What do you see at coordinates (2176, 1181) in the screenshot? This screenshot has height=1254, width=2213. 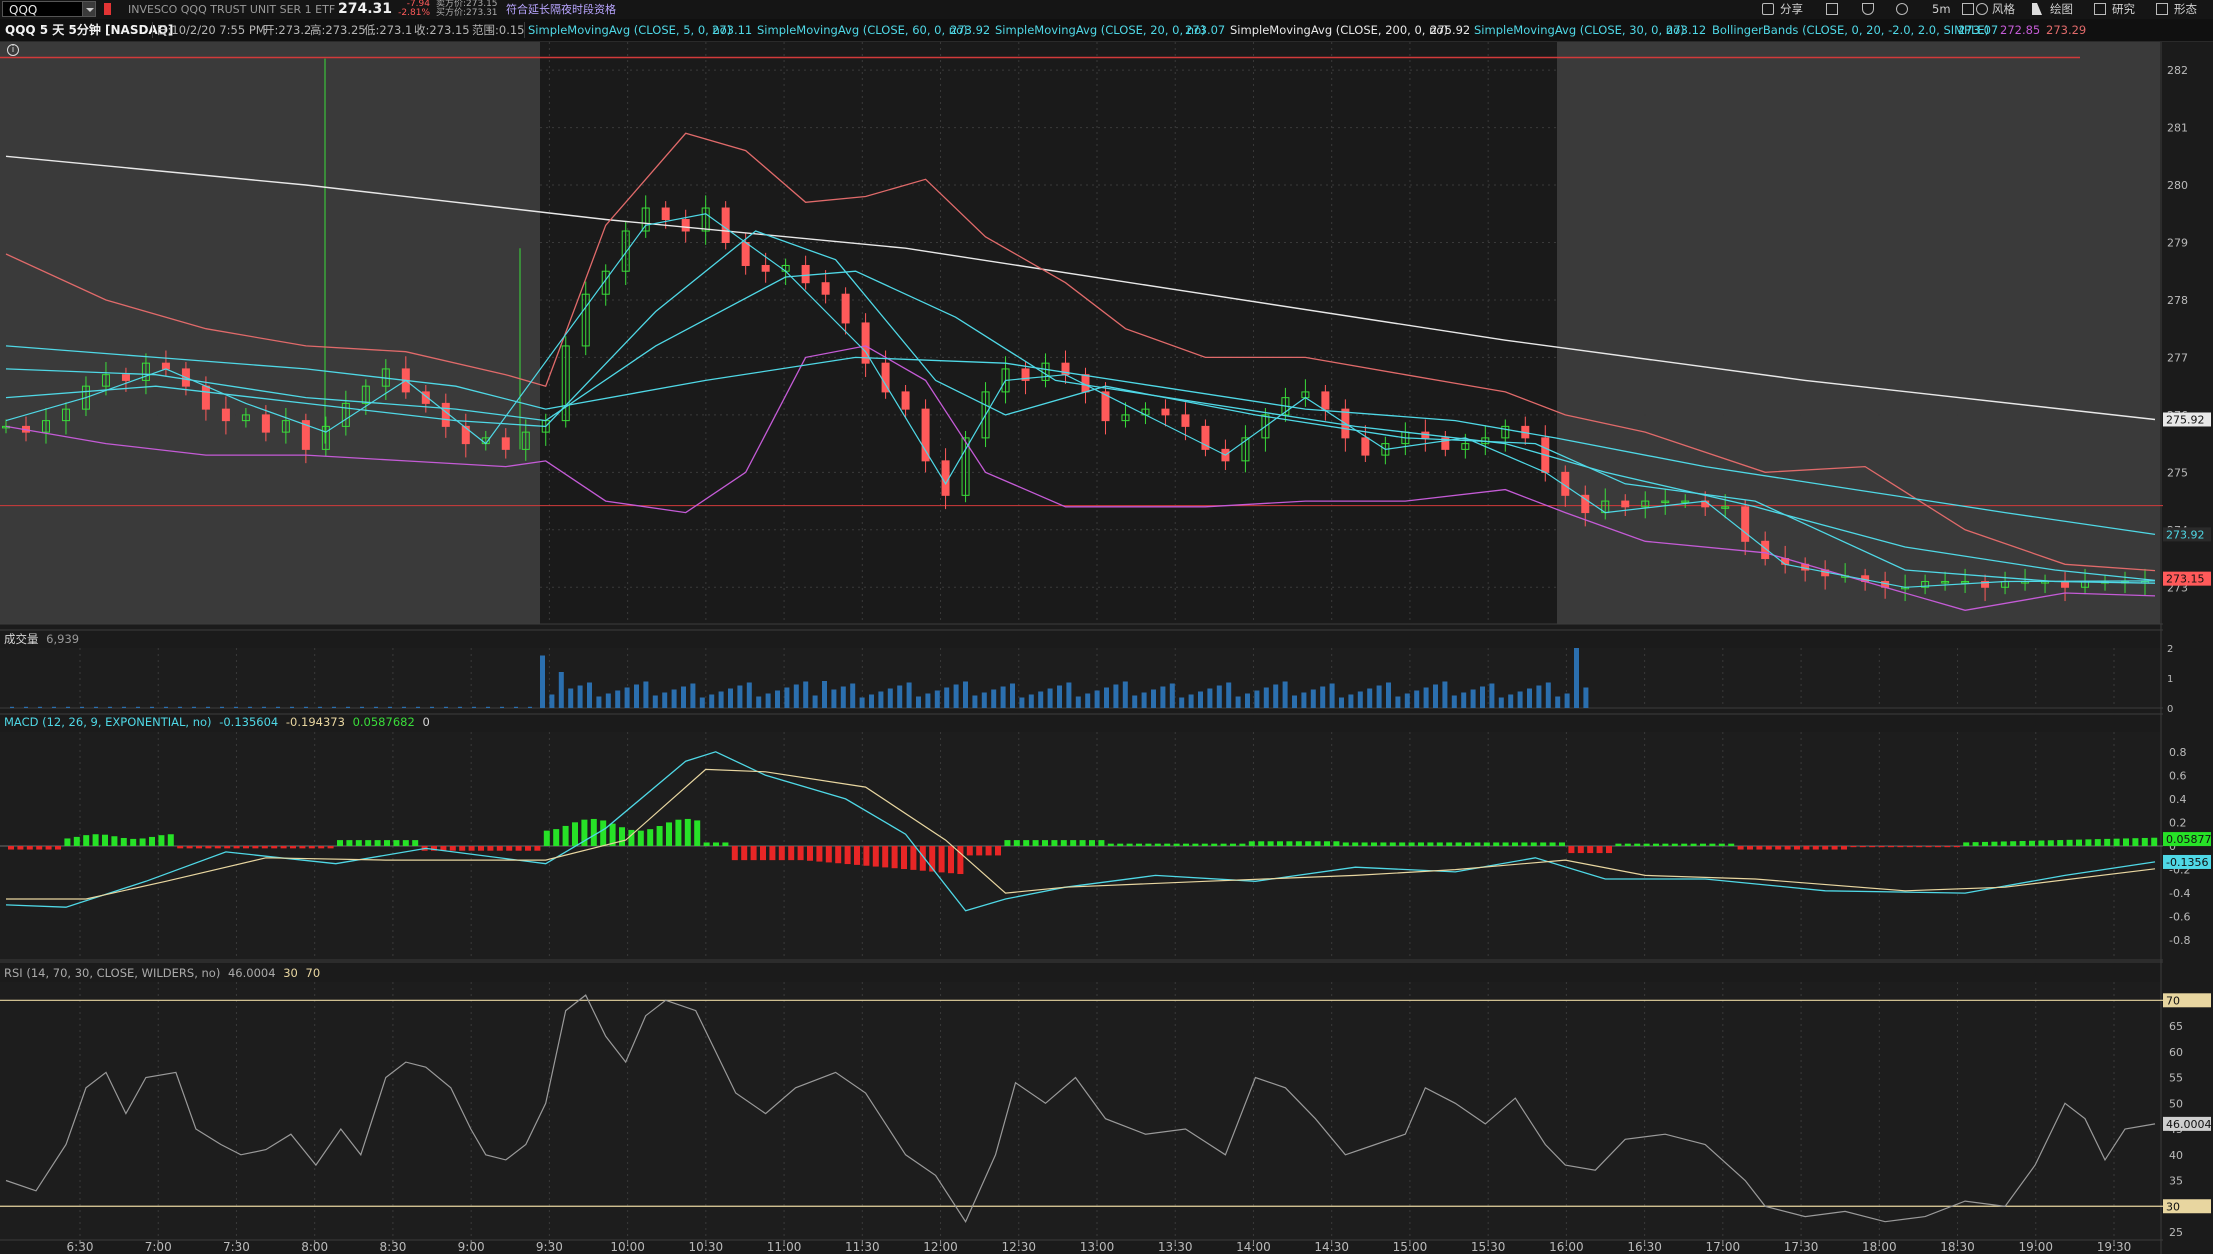 I see `rsi-tick-label: 35` at bounding box center [2176, 1181].